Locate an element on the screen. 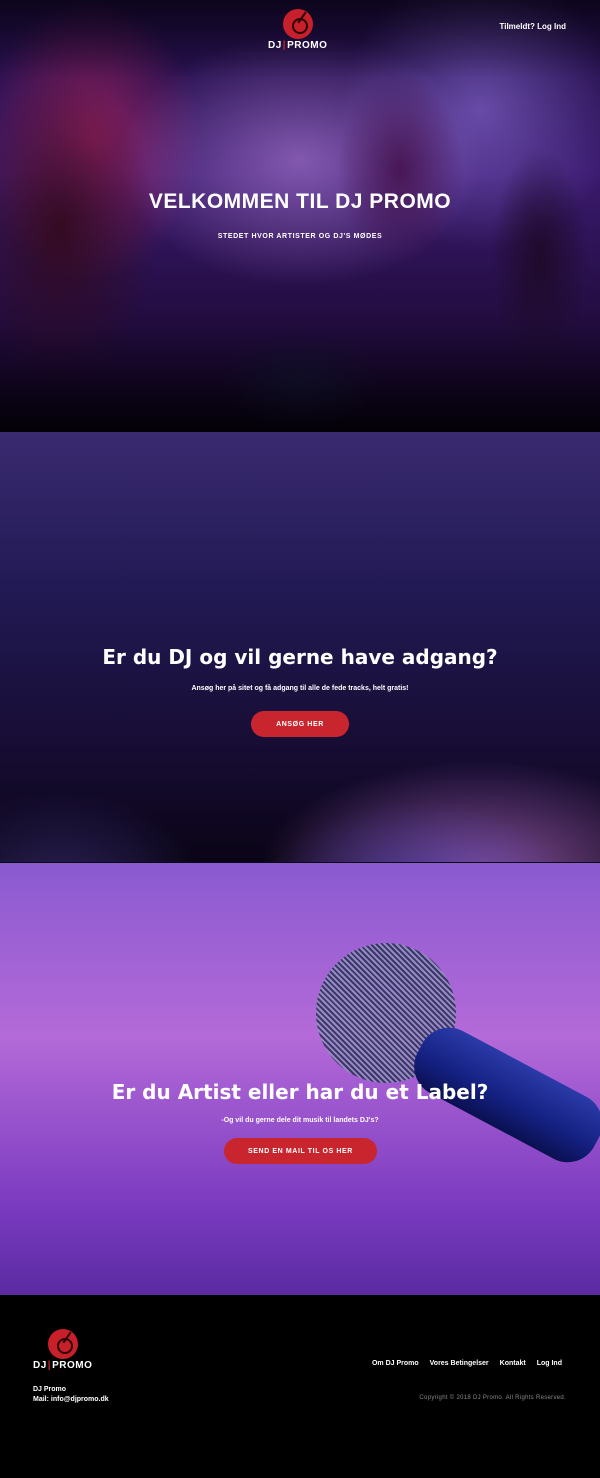 The width and height of the screenshot is (600, 1478). footer-email: Mail: info@djpromo.dk is located at coordinates (71, 1400).